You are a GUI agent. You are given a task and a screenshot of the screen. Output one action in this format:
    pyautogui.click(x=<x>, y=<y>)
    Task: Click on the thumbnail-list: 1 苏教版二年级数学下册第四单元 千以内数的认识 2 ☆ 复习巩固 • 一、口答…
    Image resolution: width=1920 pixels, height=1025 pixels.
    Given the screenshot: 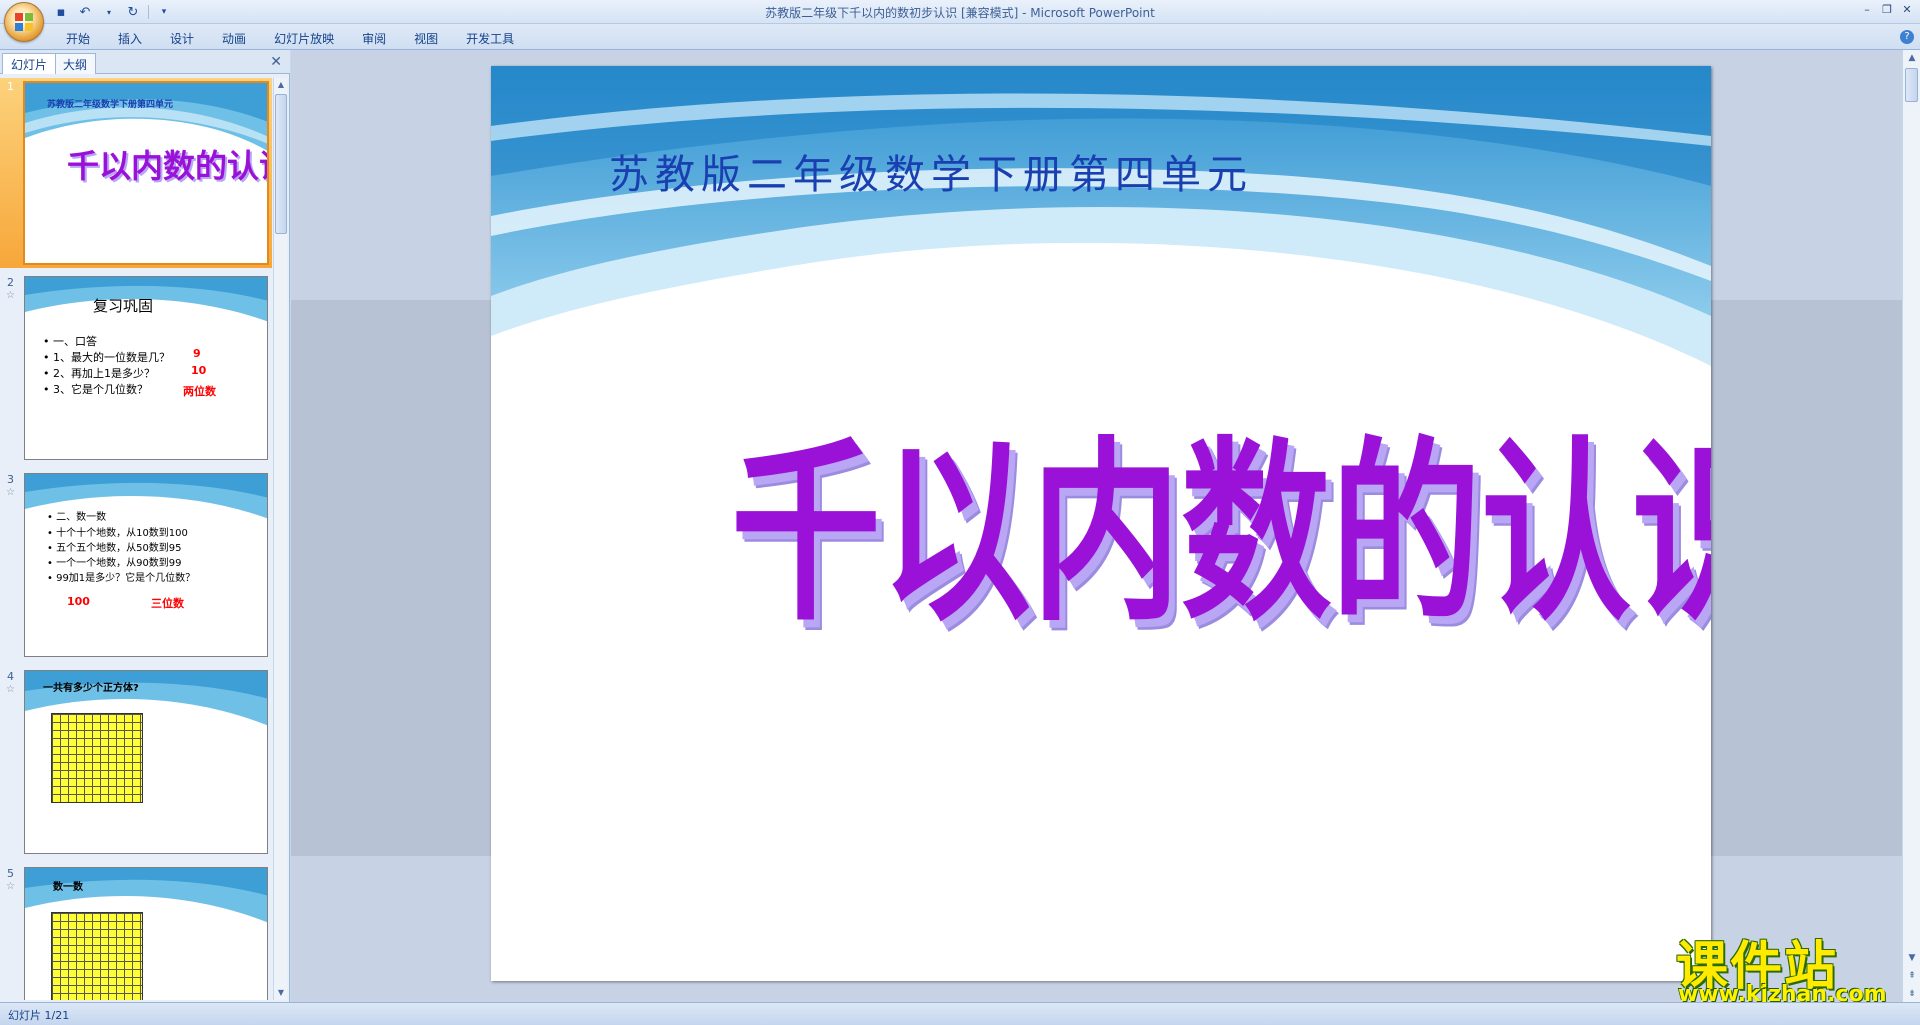 What is the action you would take?
    pyautogui.click(x=136, y=539)
    